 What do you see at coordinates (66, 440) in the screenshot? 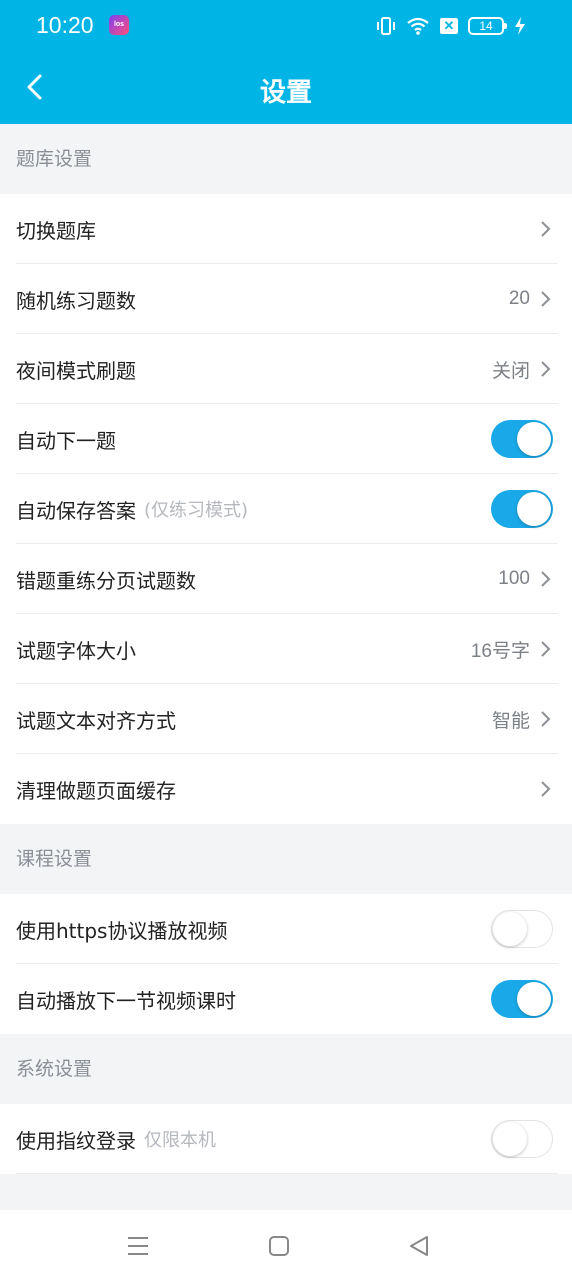
I see `row-label: 自动下一题` at bounding box center [66, 440].